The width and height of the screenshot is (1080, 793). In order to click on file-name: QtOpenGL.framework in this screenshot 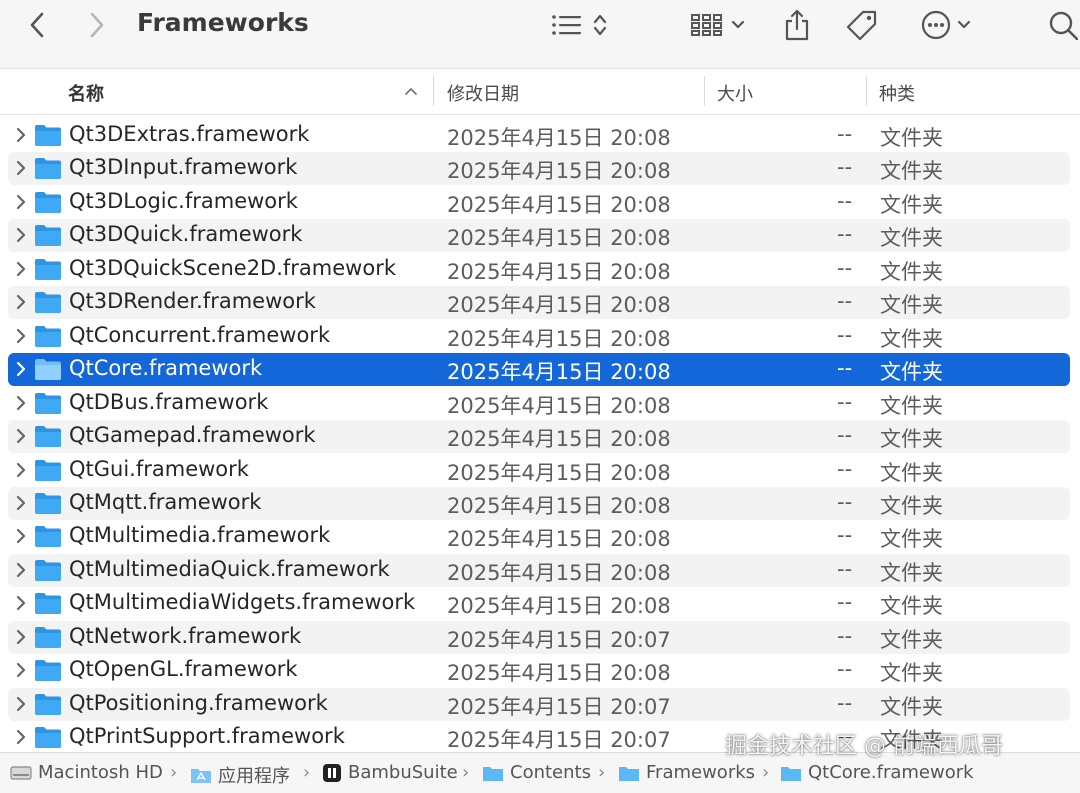, I will do `click(183, 669)`.